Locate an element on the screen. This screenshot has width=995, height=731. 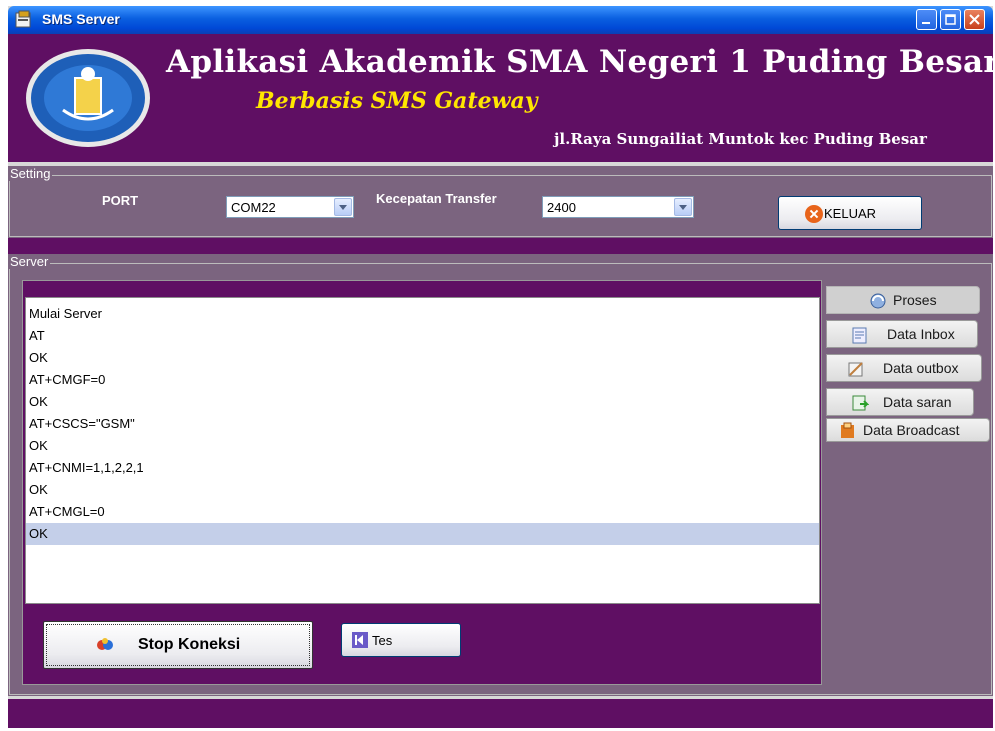
exit-label: KELUAR is located at coordinates (850, 213).